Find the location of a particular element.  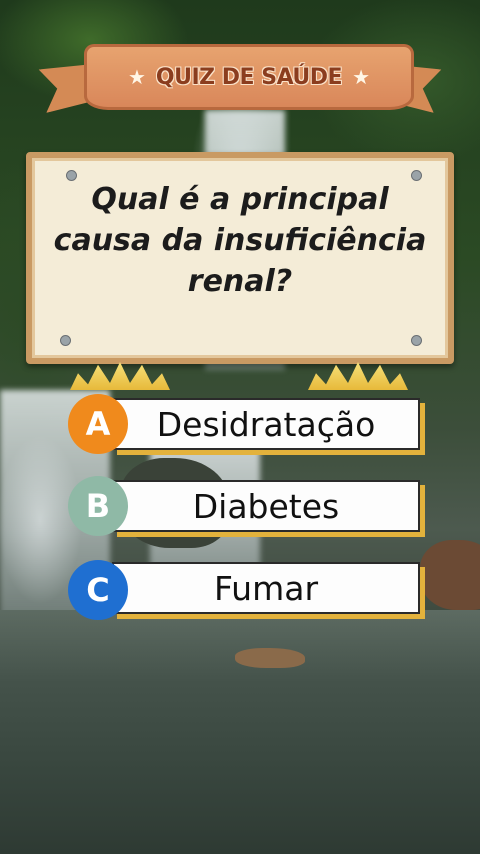

option-b-button: Diabetes is located at coordinates (266, 506).